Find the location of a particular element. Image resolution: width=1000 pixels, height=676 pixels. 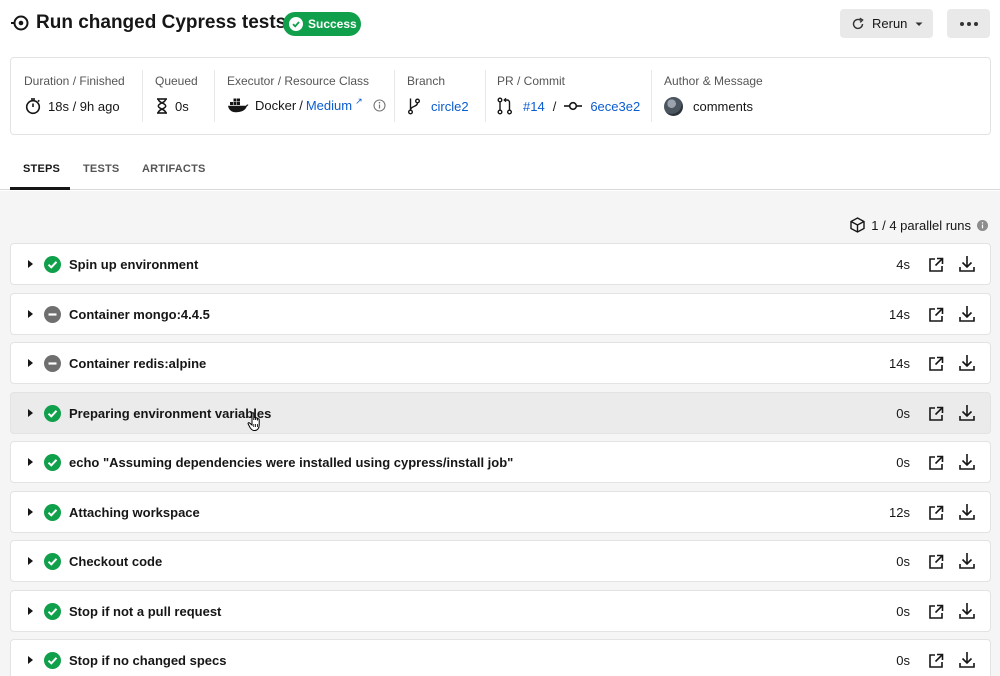

rerun-button: Rerun is located at coordinates (886, 23).